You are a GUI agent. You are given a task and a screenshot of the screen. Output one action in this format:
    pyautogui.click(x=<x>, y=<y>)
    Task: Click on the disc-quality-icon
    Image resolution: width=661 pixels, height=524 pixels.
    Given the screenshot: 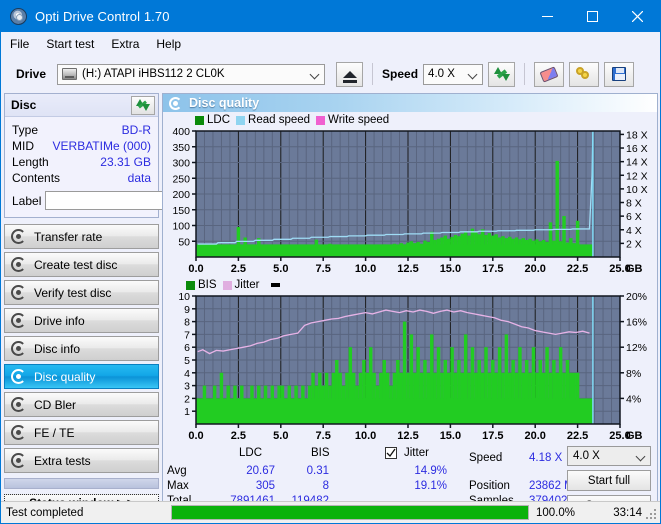 What is the action you would take?
    pyautogui.click(x=175, y=103)
    